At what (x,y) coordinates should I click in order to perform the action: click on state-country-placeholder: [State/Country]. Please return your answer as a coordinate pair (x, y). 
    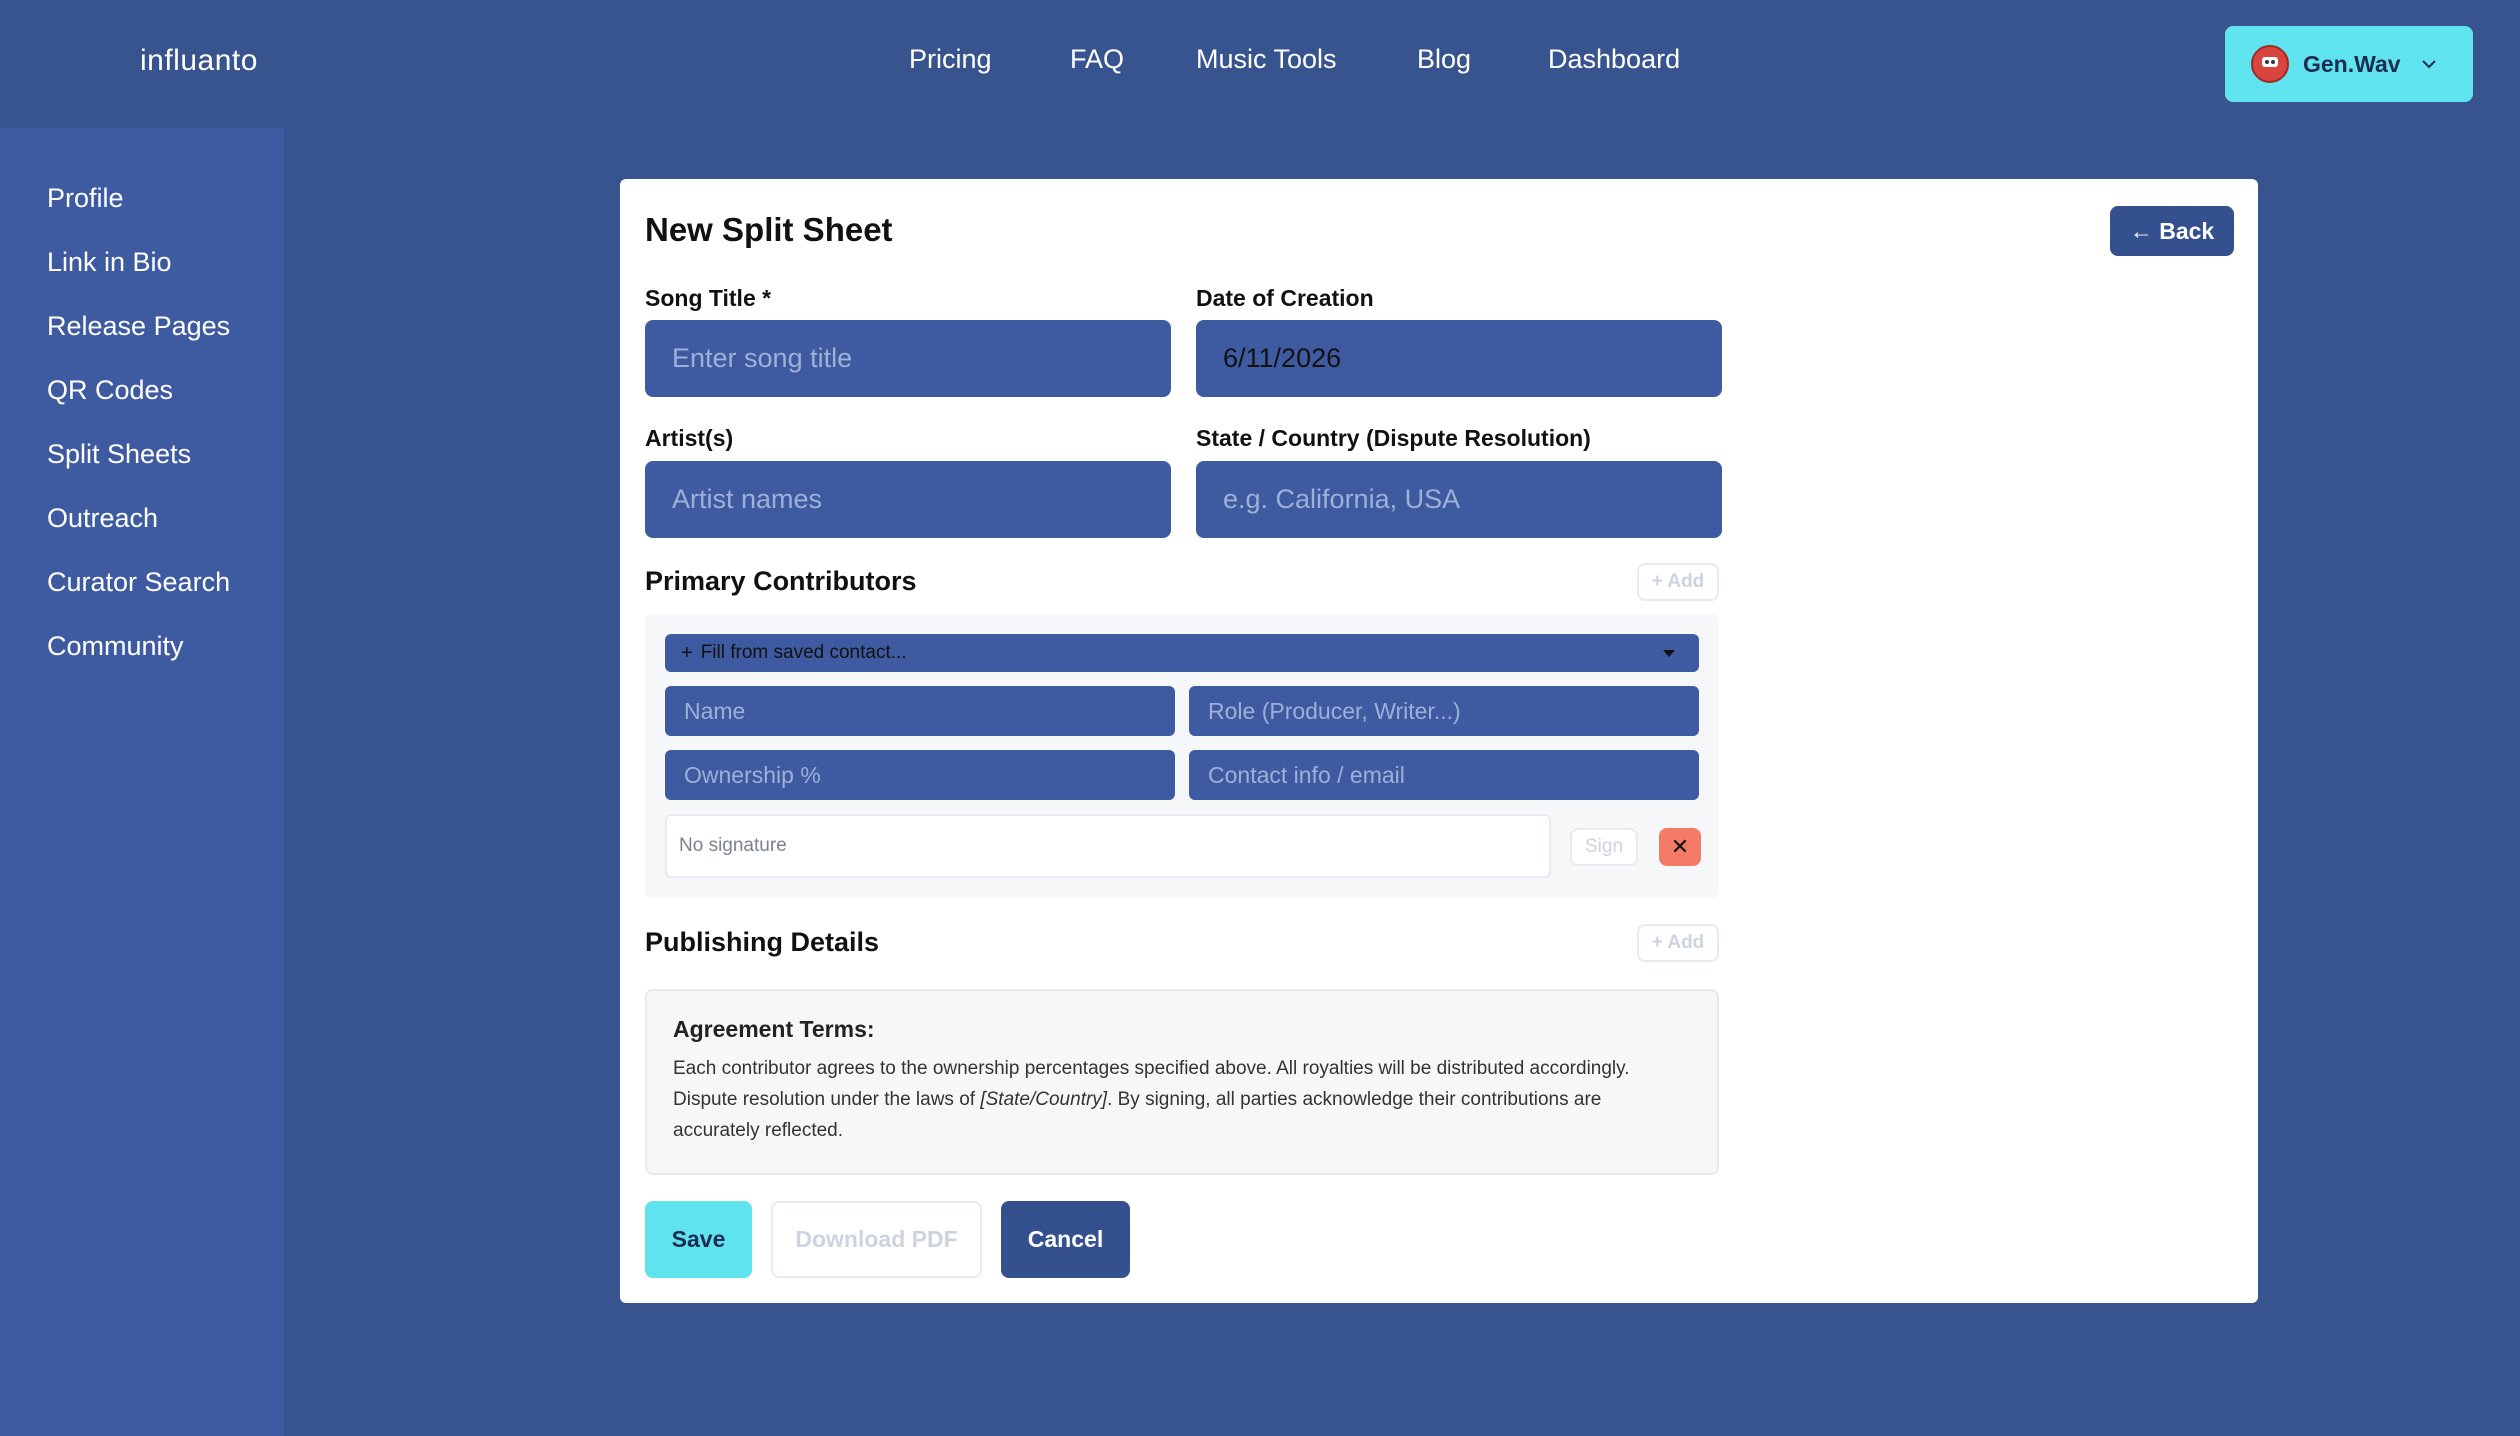
    Looking at the image, I should click on (1044, 1099).